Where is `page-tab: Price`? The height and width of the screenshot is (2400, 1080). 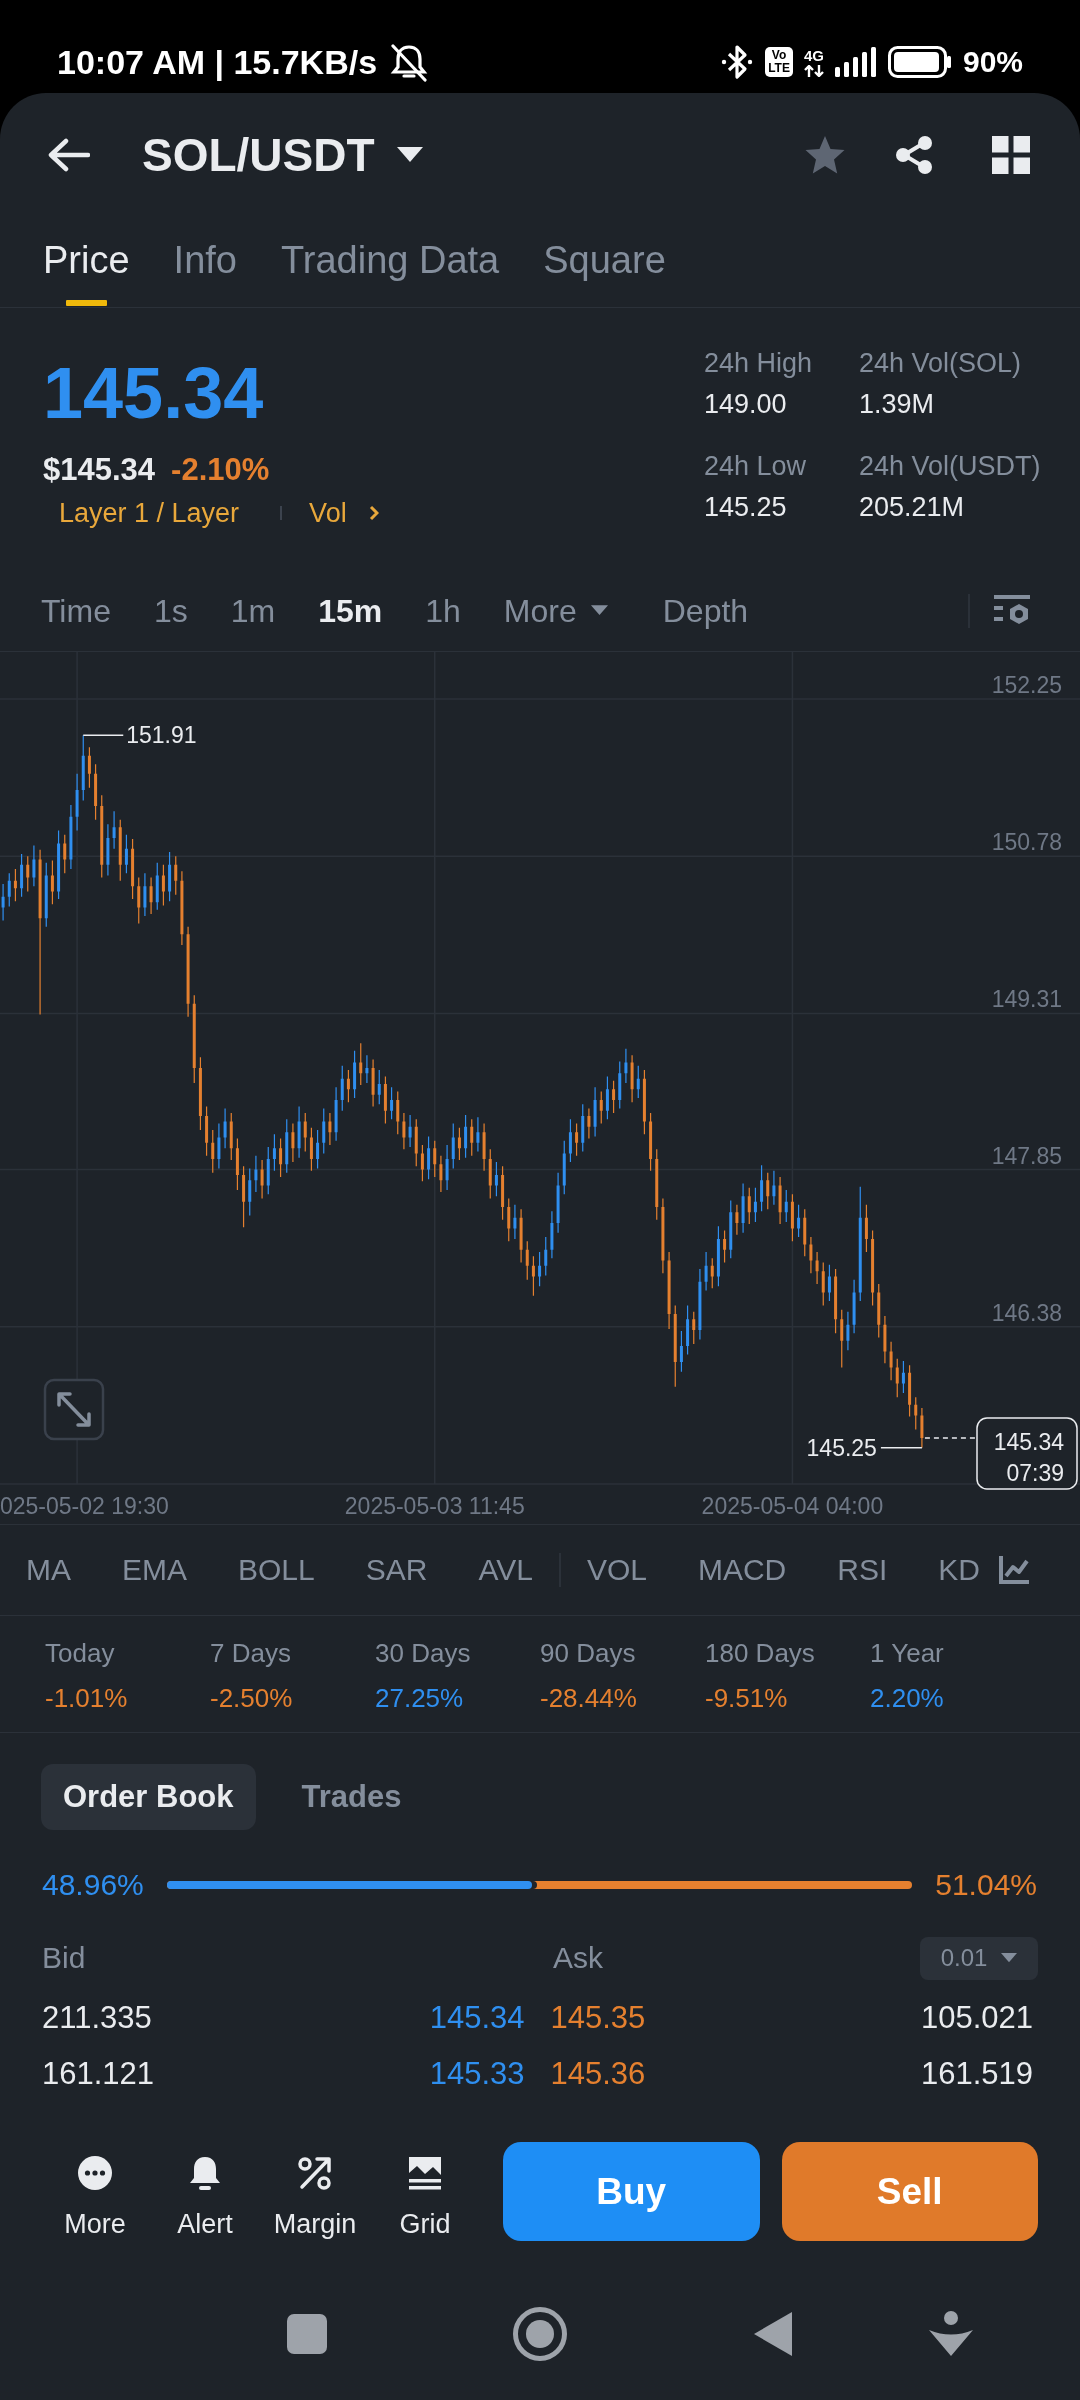
page-tab: Price is located at coordinates (86, 262).